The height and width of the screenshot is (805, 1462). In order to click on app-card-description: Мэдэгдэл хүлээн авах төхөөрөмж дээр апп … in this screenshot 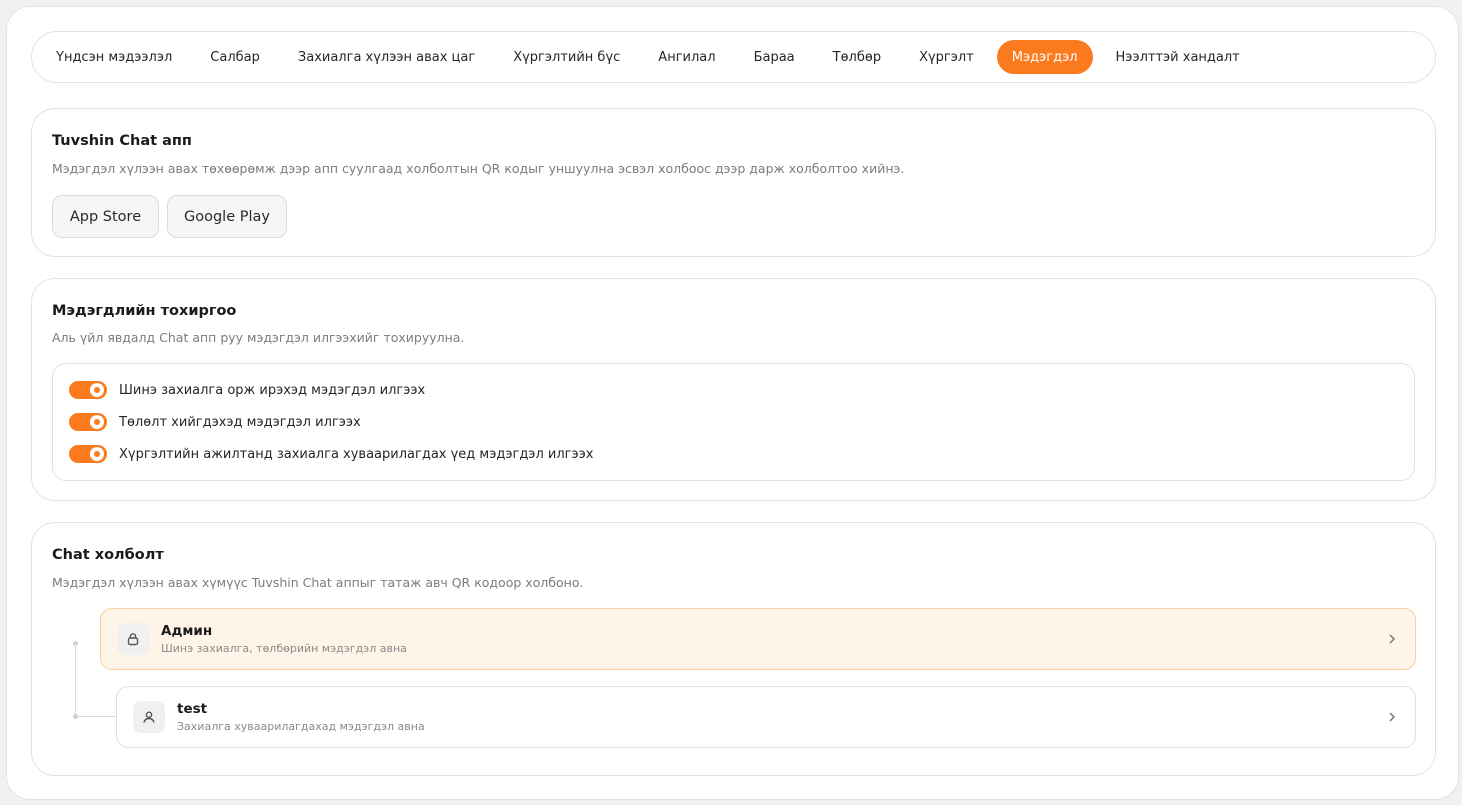, I will do `click(478, 168)`.